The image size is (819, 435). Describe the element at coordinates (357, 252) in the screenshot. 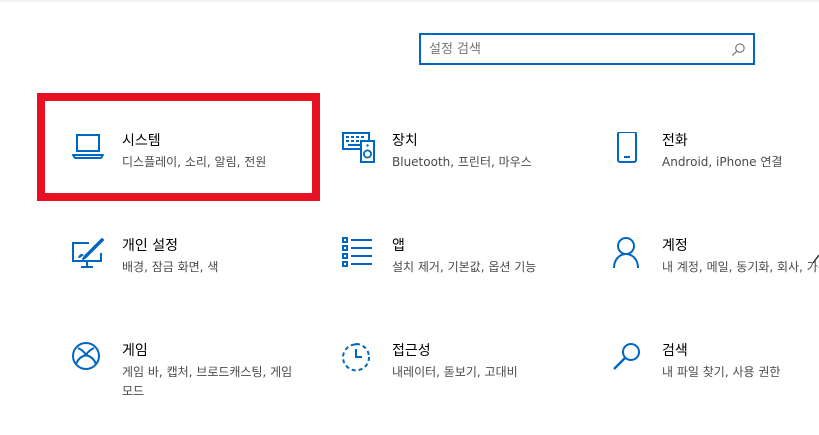

I see `apps-list-icon` at that location.